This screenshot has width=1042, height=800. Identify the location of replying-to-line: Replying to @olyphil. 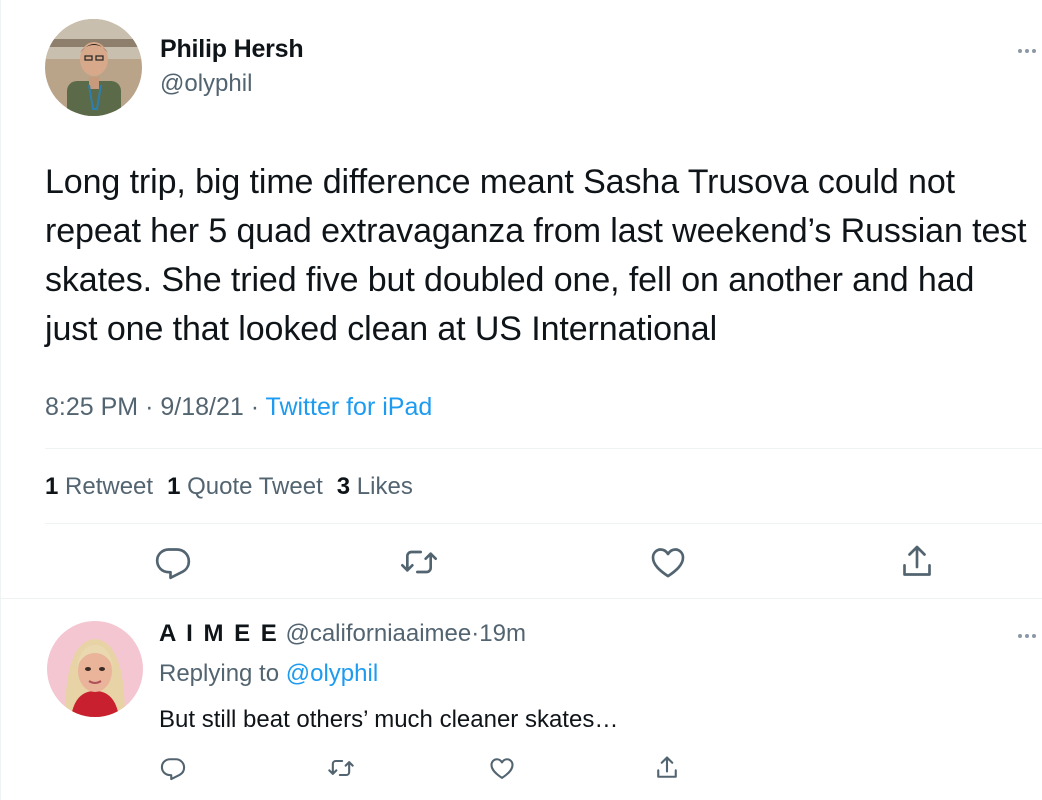
(268, 674).